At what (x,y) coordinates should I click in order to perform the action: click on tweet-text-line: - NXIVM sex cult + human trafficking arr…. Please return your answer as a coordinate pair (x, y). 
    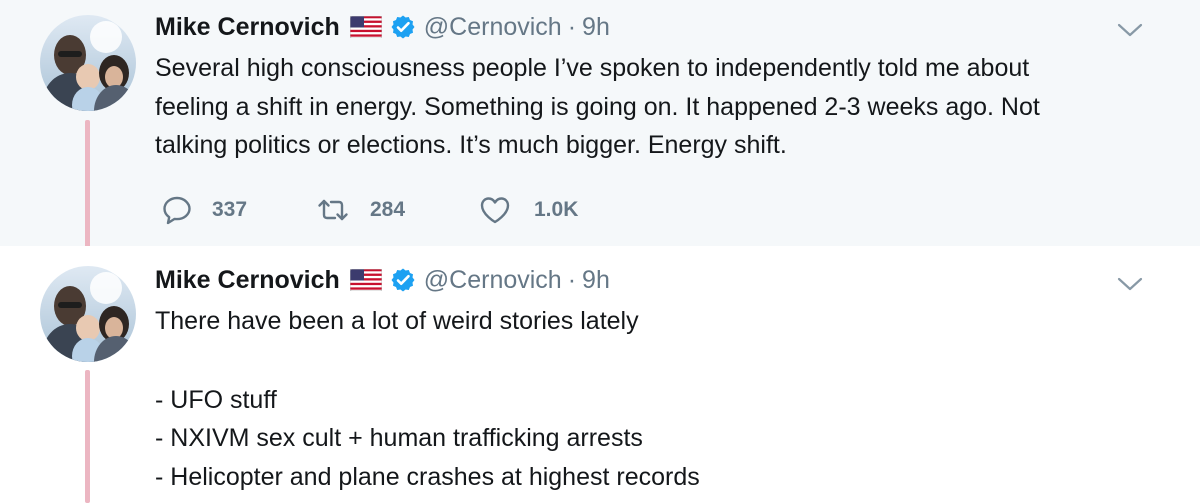
    Looking at the image, I should click on (399, 438).